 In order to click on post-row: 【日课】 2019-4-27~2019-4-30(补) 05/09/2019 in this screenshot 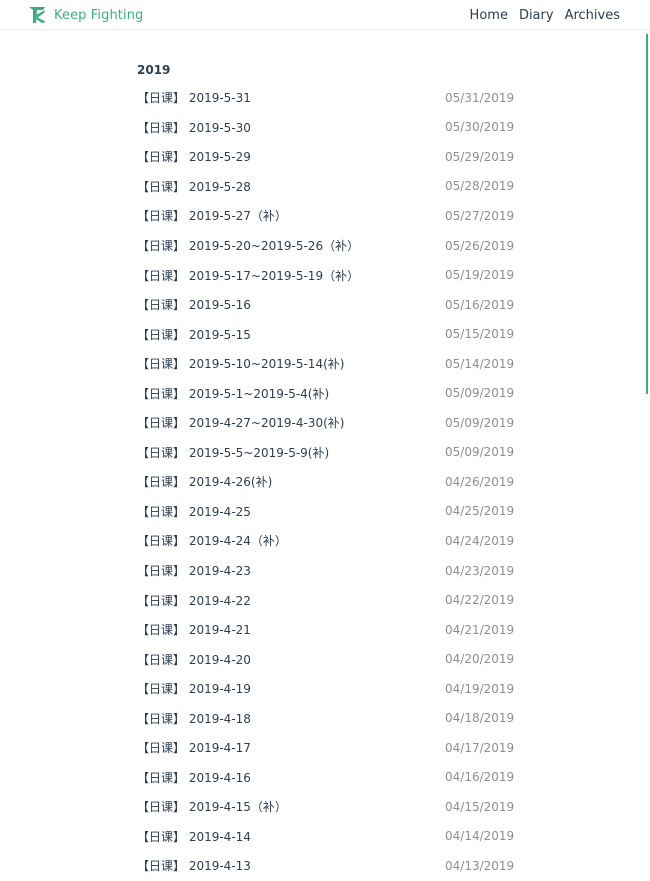, I will do `click(327, 423)`.